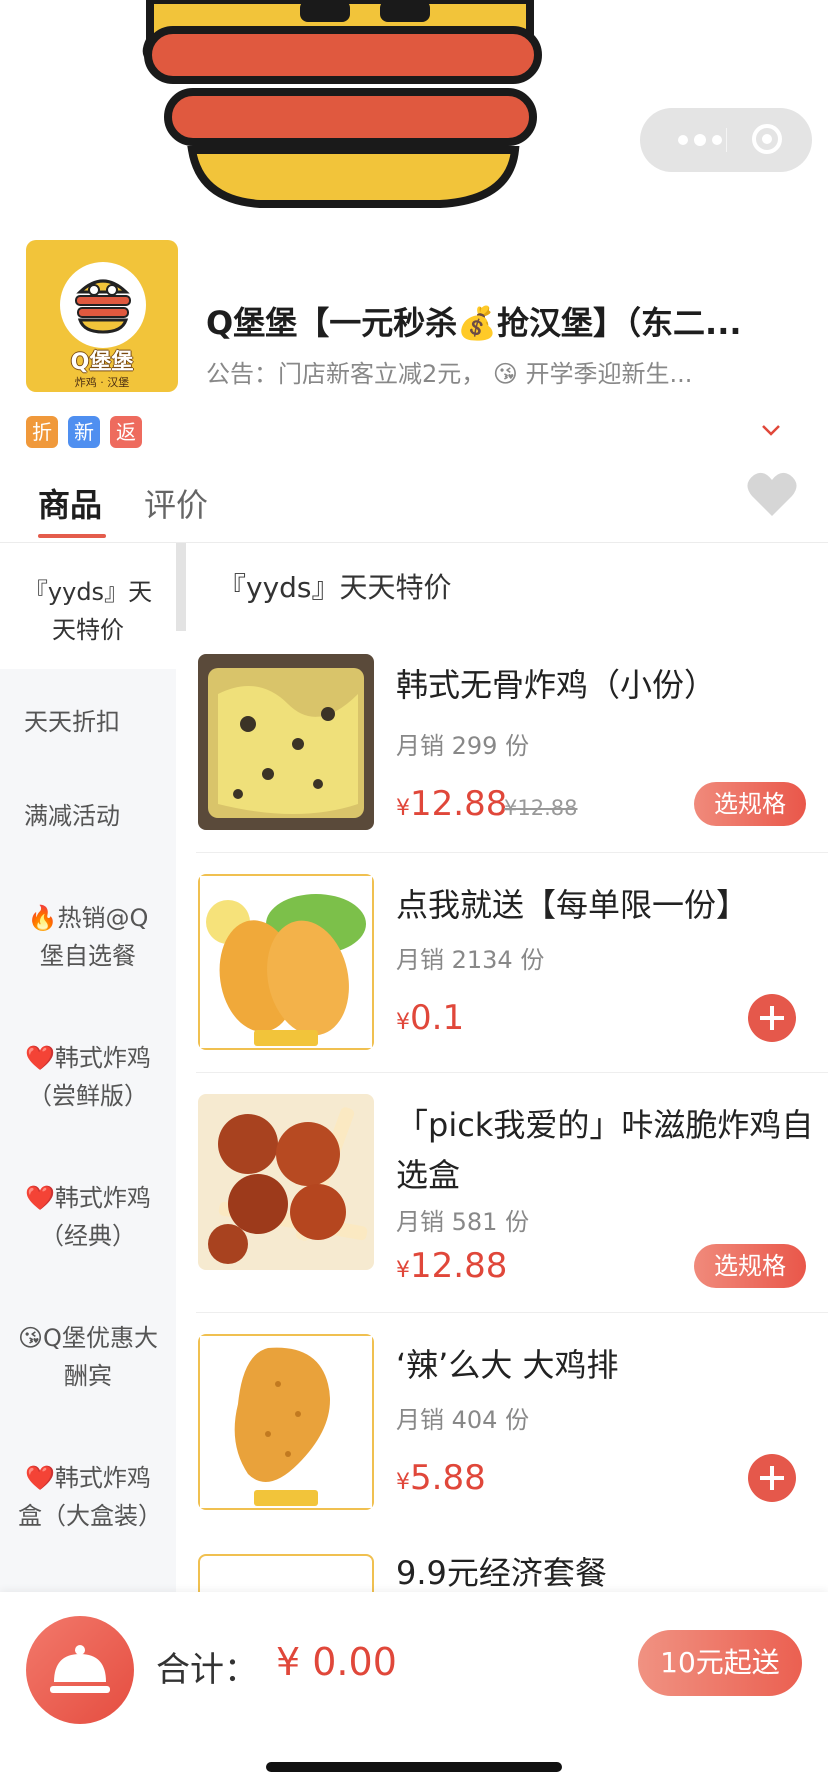  Describe the element at coordinates (88, 611) in the screenshot. I see `sidebar-item-label: 『yyds』天天特价` at that location.